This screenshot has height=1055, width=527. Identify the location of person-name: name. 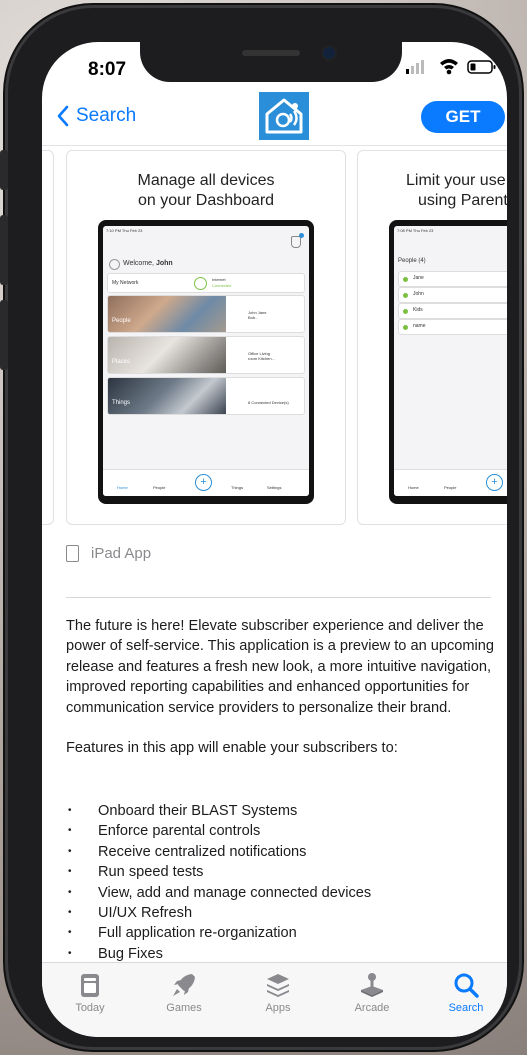
(419, 326).